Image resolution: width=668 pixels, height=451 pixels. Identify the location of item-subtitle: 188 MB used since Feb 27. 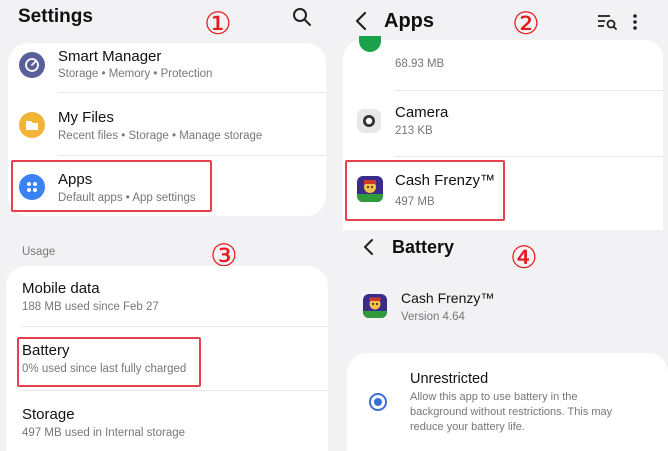
(90, 307).